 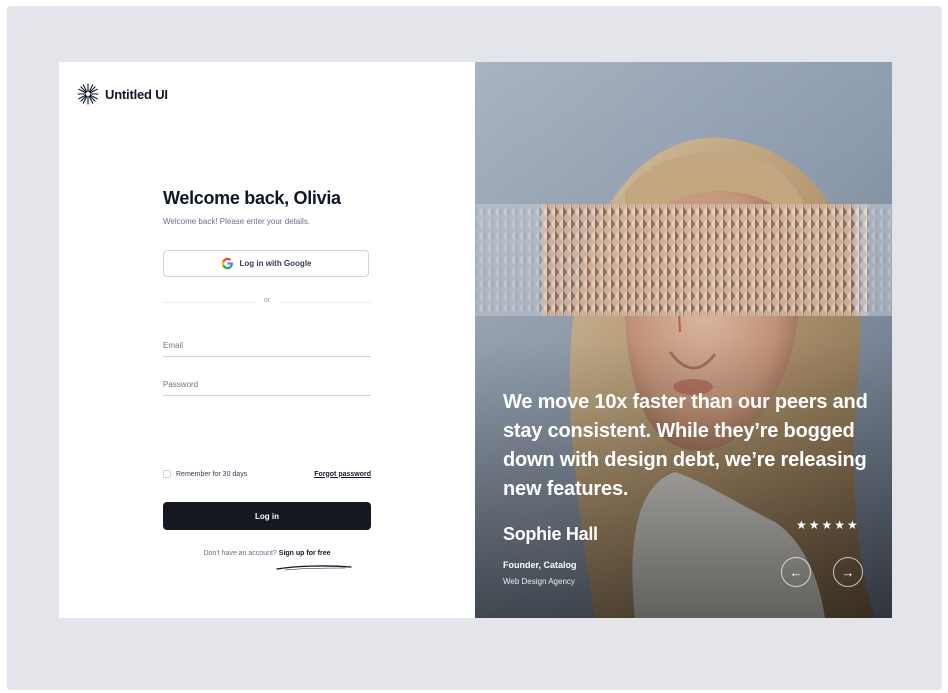 What do you see at coordinates (88, 94) in the screenshot?
I see `logo-burst-icon` at bounding box center [88, 94].